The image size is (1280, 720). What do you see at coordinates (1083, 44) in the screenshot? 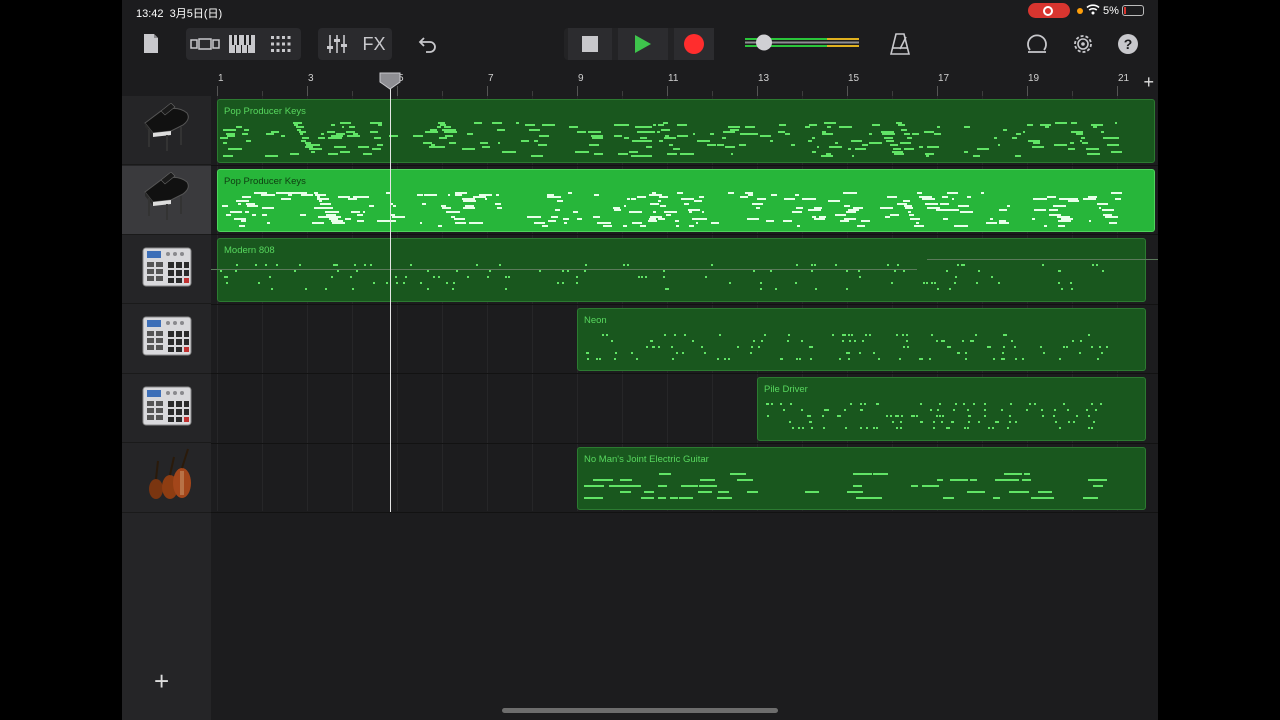
I see `settings-icon` at bounding box center [1083, 44].